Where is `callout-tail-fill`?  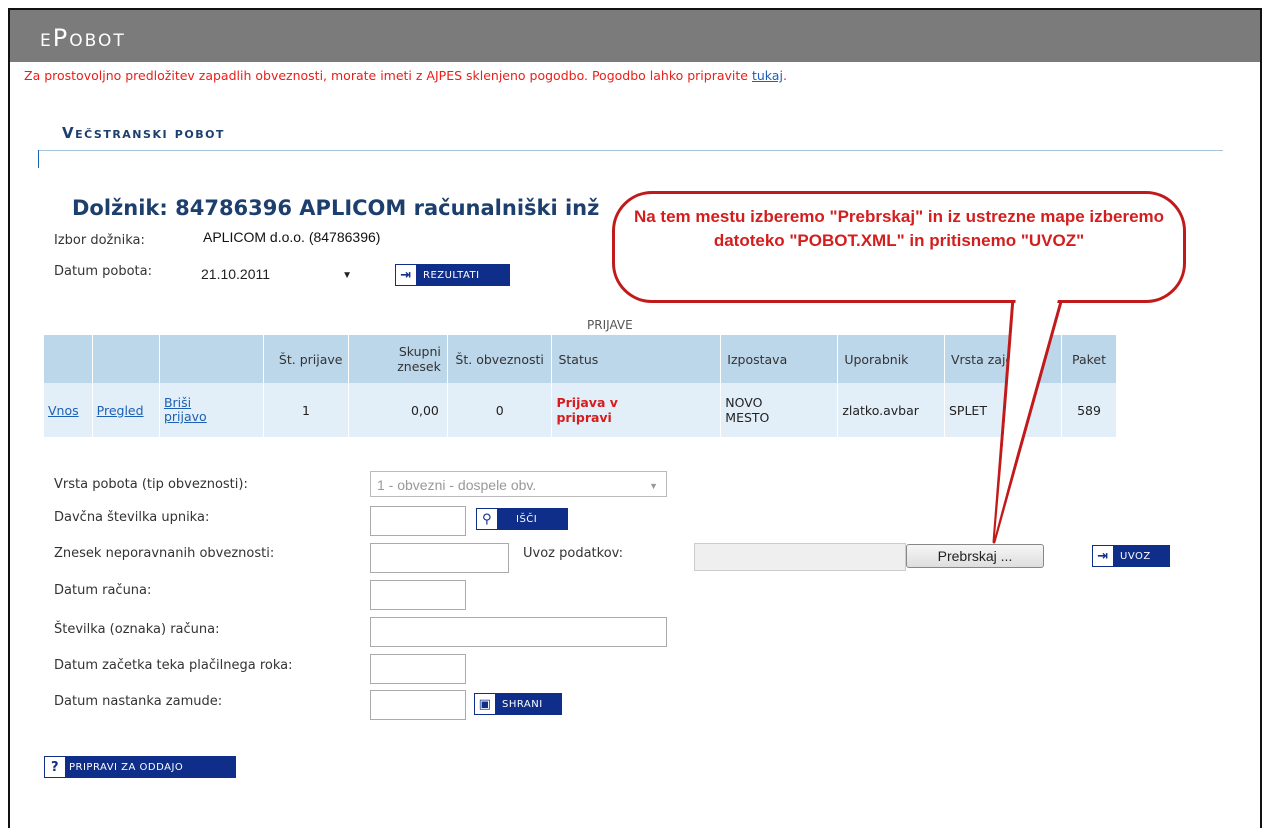 callout-tail-fill is located at coordinates (1027, 416).